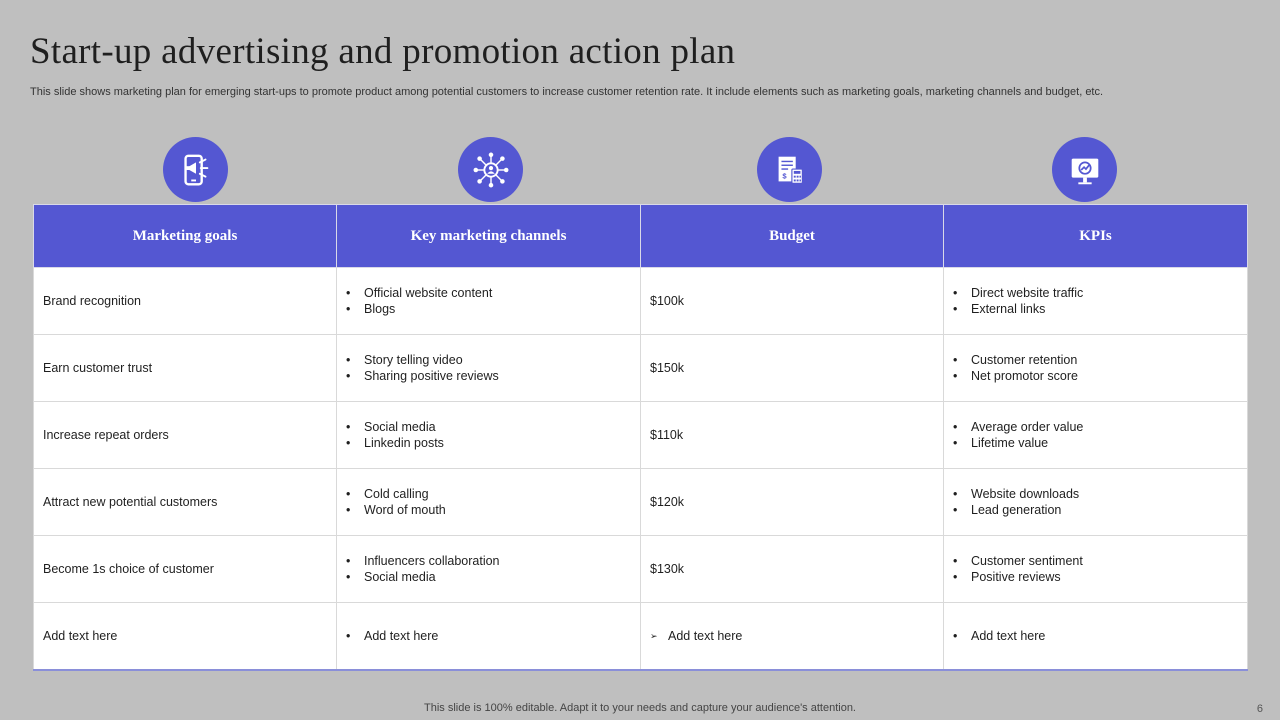  Describe the element at coordinates (792, 236) in the screenshot. I see `header-budget: Budget` at that location.